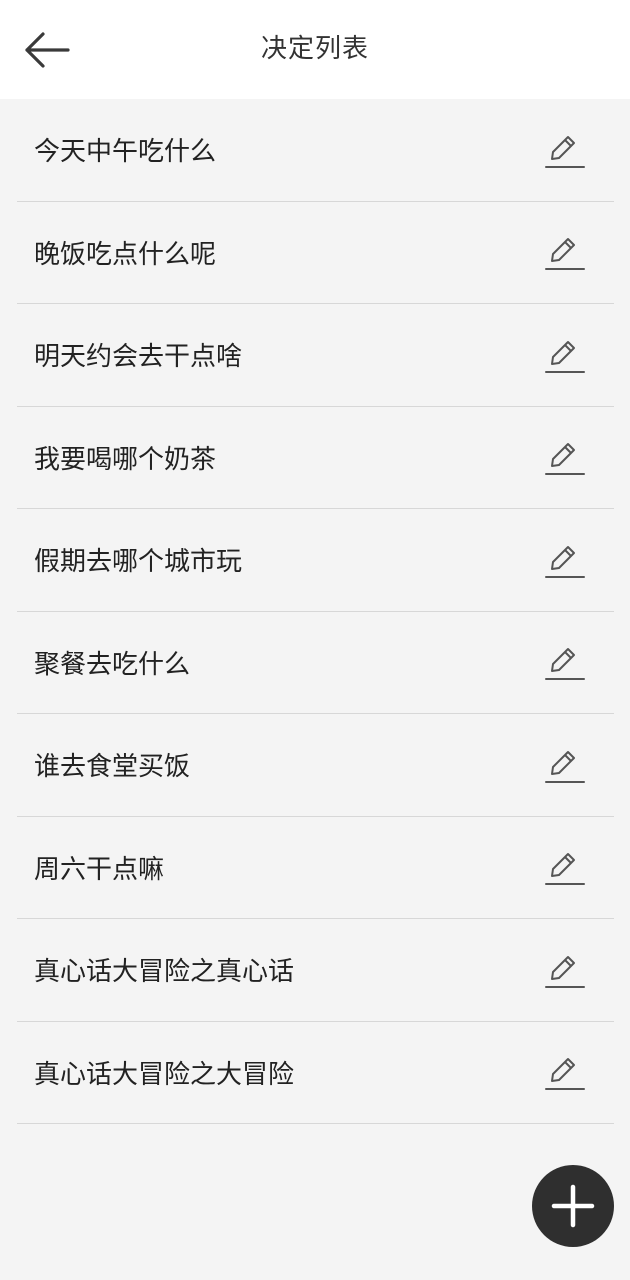  What do you see at coordinates (315, 458) in the screenshot?
I see `list-item: 我要喝哪个奶茶` at bounding box center [315, 458].